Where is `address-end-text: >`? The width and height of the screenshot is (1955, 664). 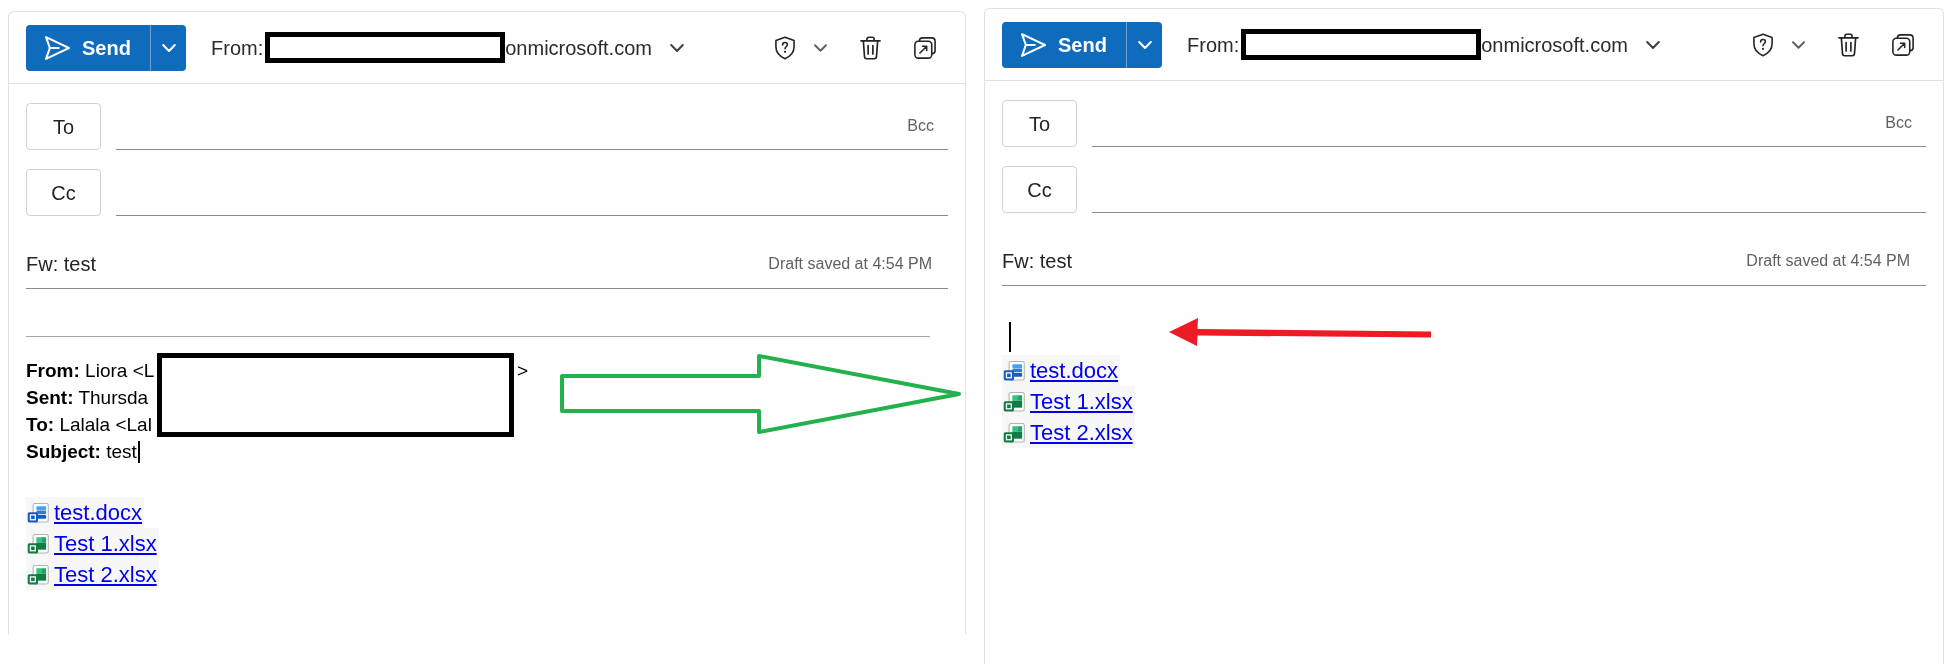
address-end-text: > is located at coordinates (522, 371).